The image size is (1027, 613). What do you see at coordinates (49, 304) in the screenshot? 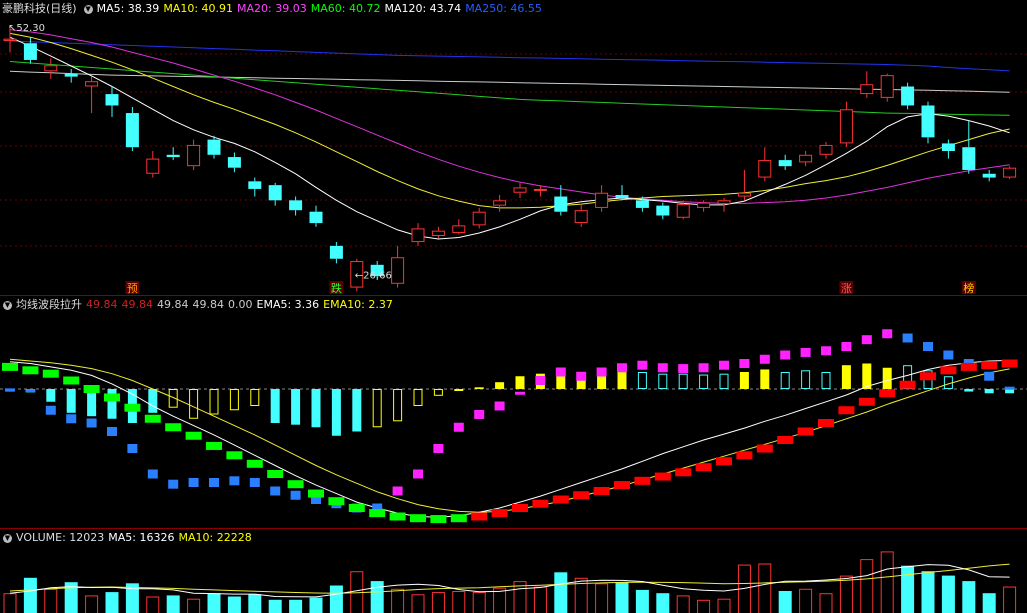
I see `indicator-title: 均线波段拉升` at bounding box center [49, 304].